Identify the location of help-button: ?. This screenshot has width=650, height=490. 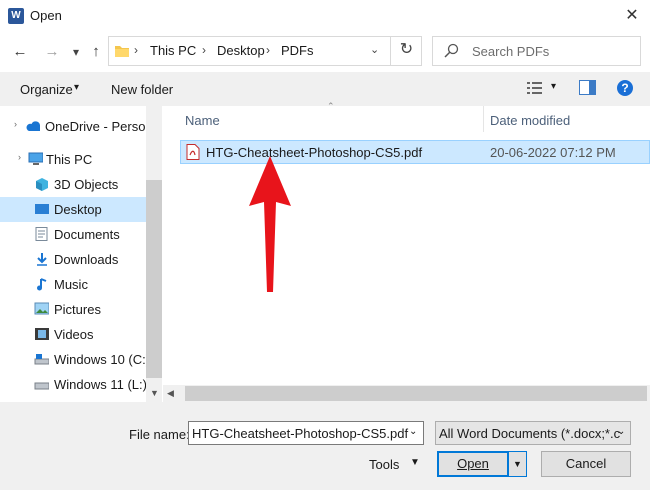
(625, 88).